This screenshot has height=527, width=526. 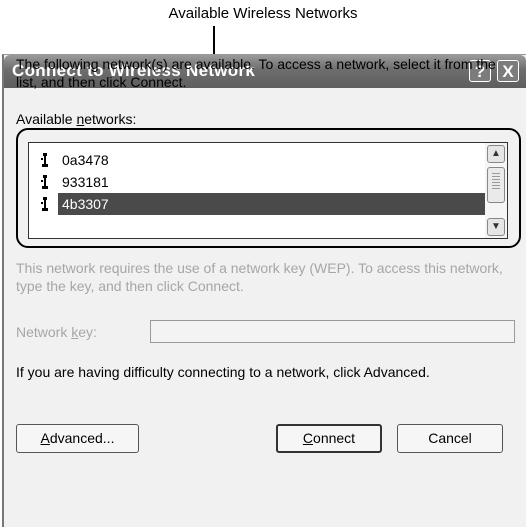 I want to click on figure-caption: Available Wireless Networks, so click(x=263, y=13).